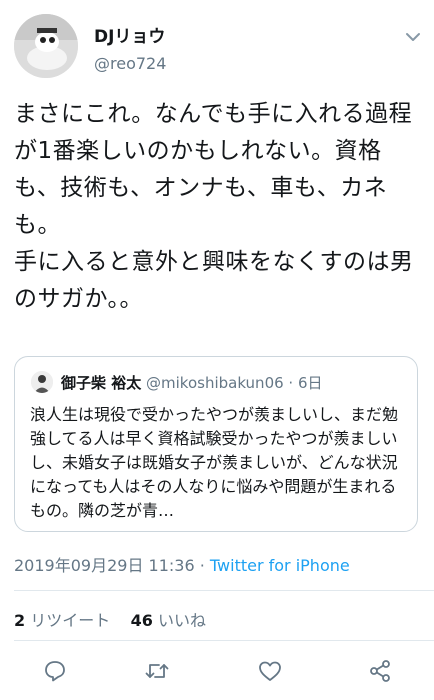 This screenshot has height=700, width=434. I want to click on chevron-down-icon, so click(413, 37).